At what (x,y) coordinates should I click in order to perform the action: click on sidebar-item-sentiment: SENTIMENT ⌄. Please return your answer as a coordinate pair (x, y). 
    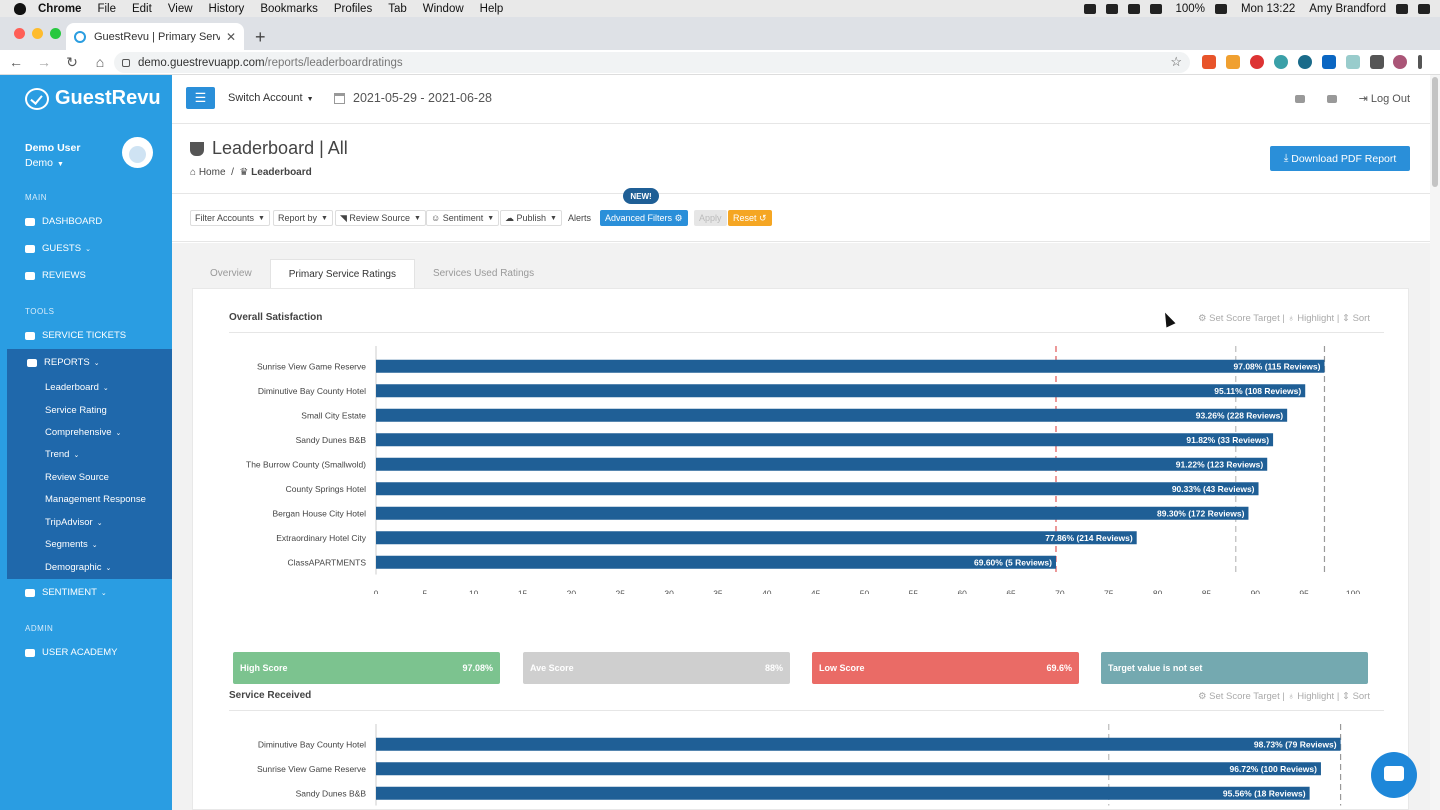
    Looking at the image, I should click on (66, 592).